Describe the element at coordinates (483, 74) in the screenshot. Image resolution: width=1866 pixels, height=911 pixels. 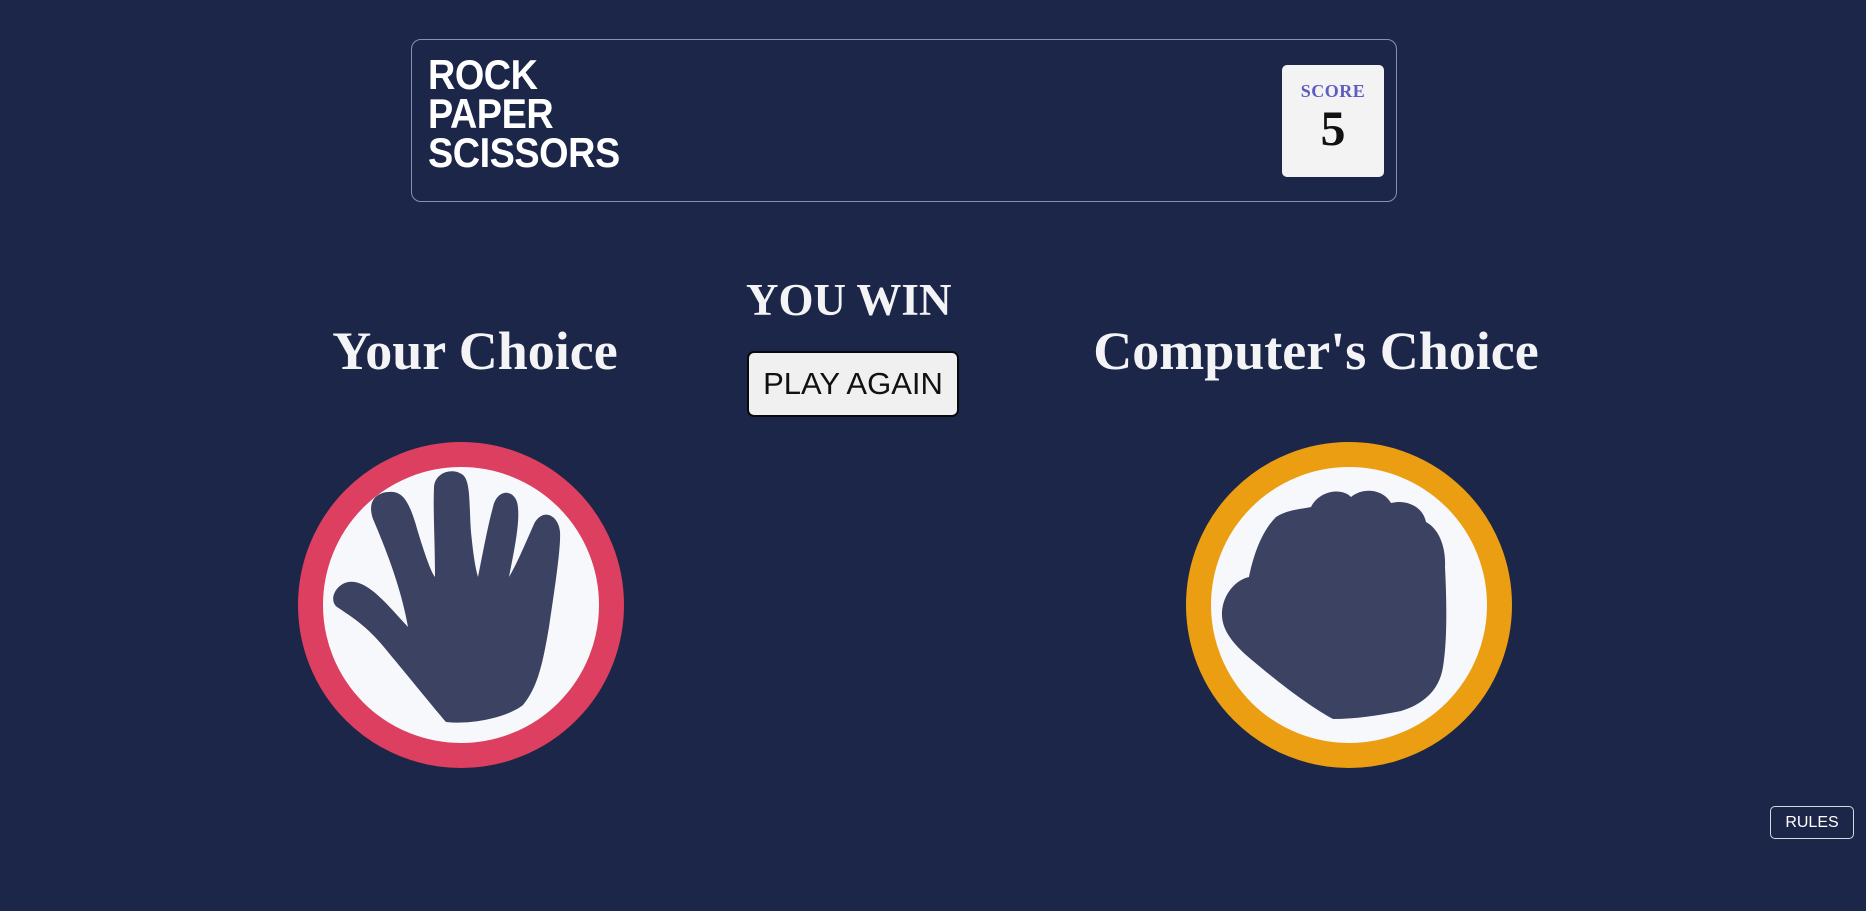
I see `title-line-rock: ROCK` at that location.